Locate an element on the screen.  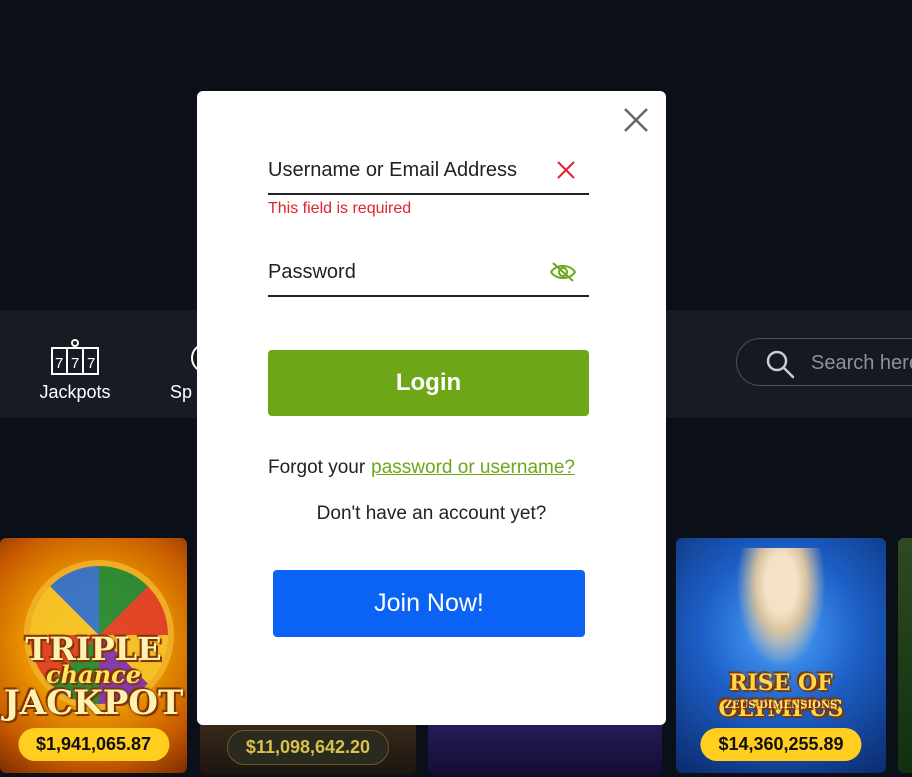
game-title-line: ZEUS DIMENSIONS is located at coordinates (781, 705).